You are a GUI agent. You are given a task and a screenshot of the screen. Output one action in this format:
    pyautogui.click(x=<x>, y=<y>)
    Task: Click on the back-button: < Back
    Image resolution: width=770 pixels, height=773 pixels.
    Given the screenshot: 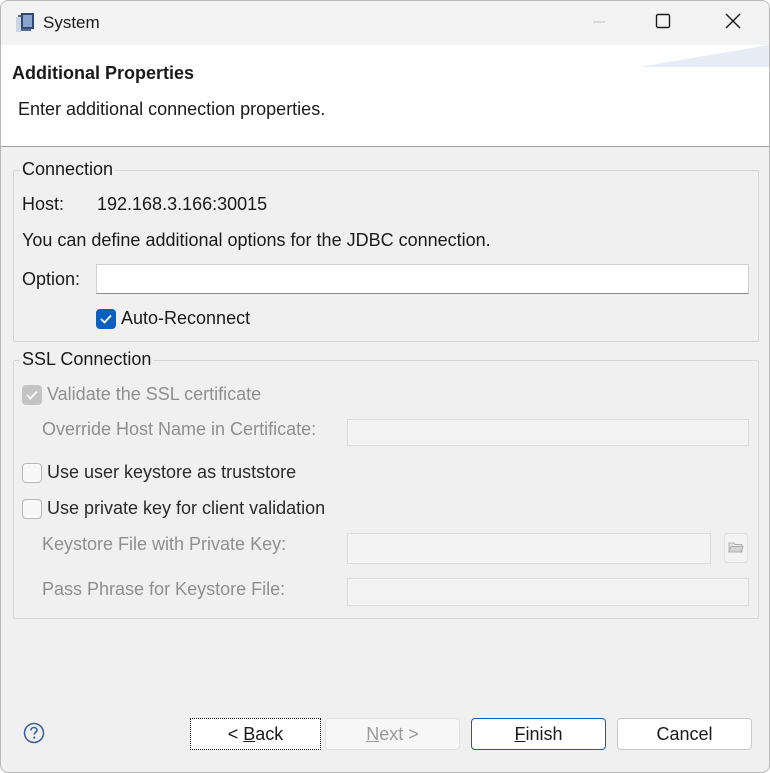 What is the action you would take?
    pyautogui.click(x=255, y=734)
    